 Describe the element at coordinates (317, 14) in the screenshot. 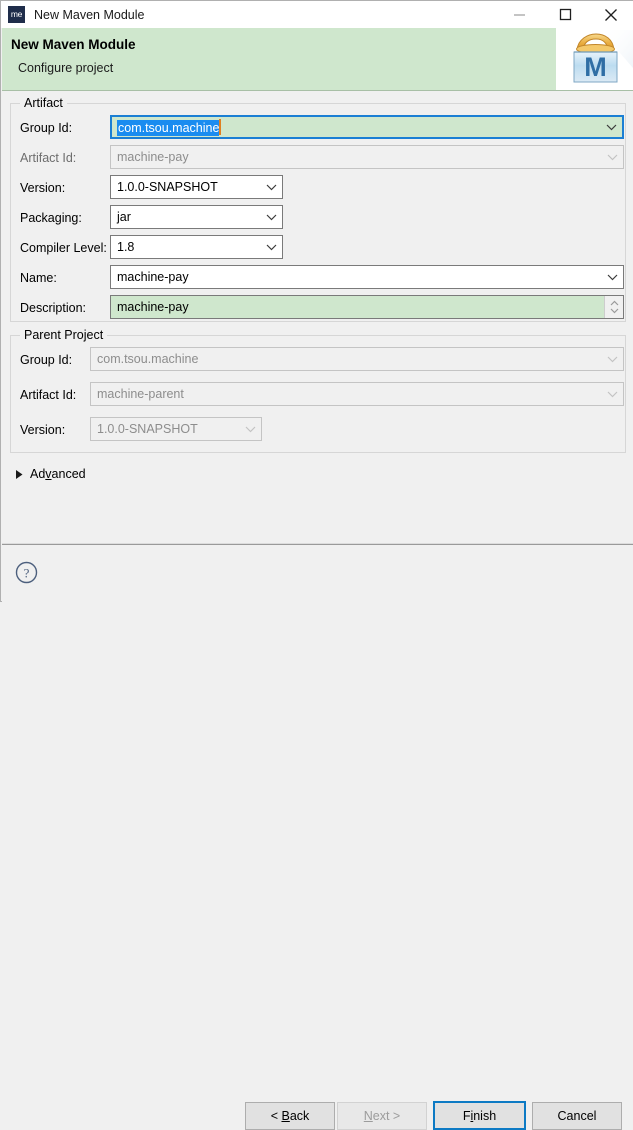

I see `title-bar: me New Maven Module` at that location.